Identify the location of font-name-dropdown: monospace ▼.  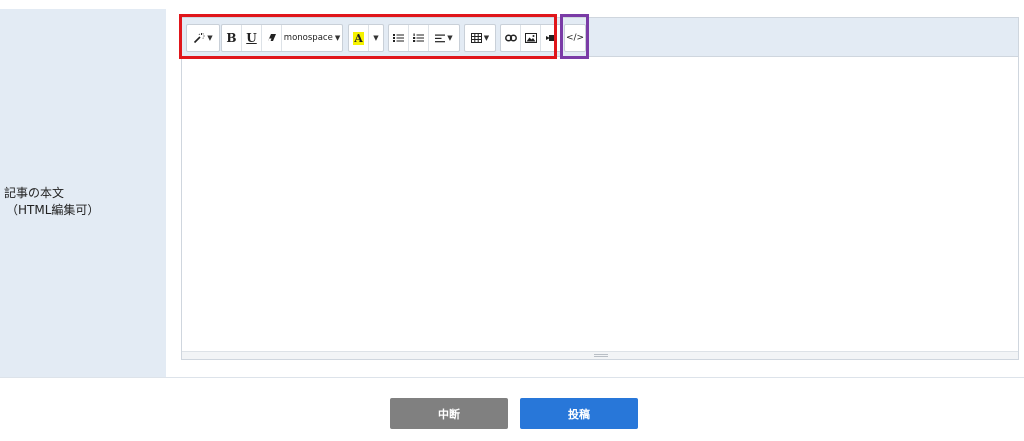
(312, 38).